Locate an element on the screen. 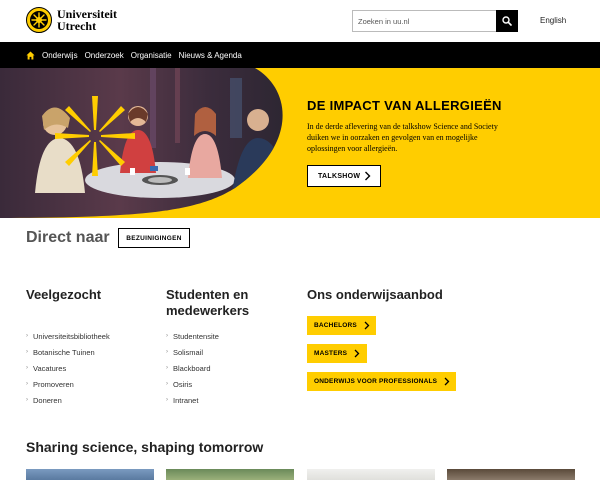  heading-line-2: medewerkers is located at coordinates (208, 310).